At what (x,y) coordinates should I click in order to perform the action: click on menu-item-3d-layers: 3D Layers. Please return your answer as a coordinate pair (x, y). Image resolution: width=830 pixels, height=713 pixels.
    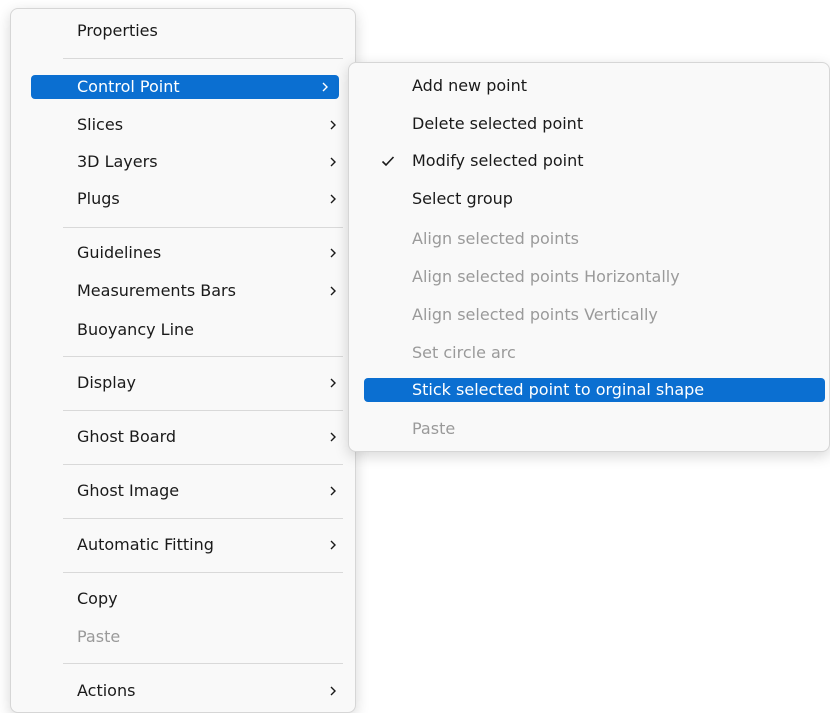
    Looking at the image, I should click on (184, 162).